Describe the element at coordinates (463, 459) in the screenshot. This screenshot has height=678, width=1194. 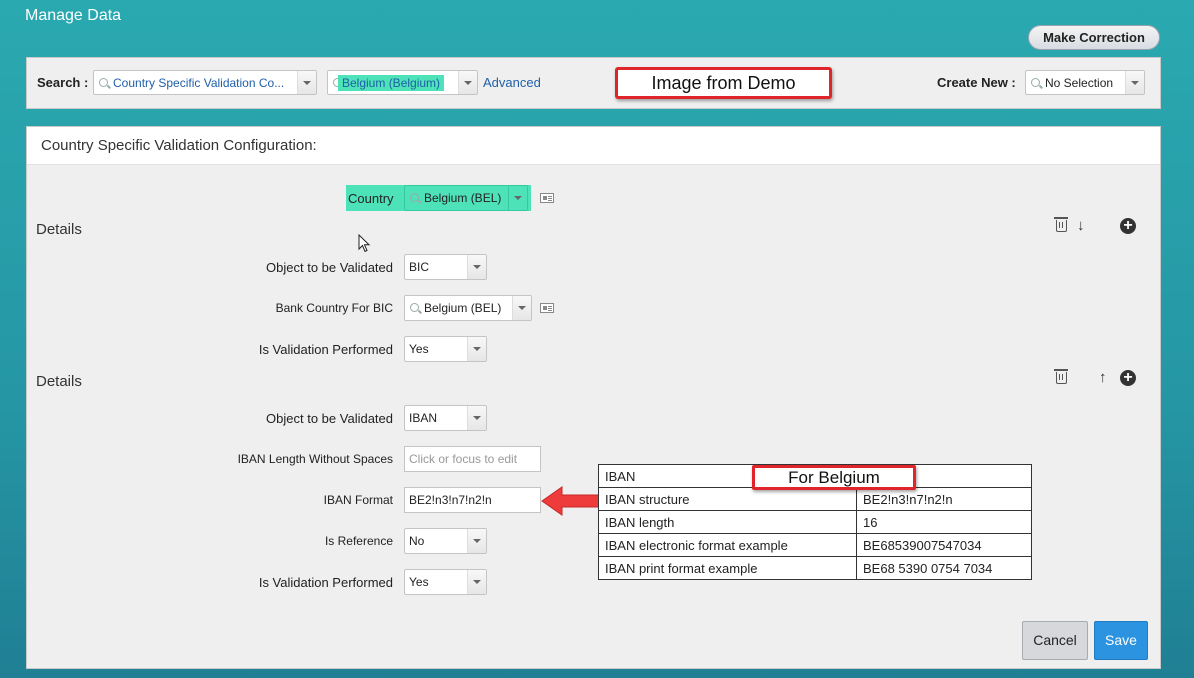
I see `iban-length-placeholder: Click or focus to edit` at that location.